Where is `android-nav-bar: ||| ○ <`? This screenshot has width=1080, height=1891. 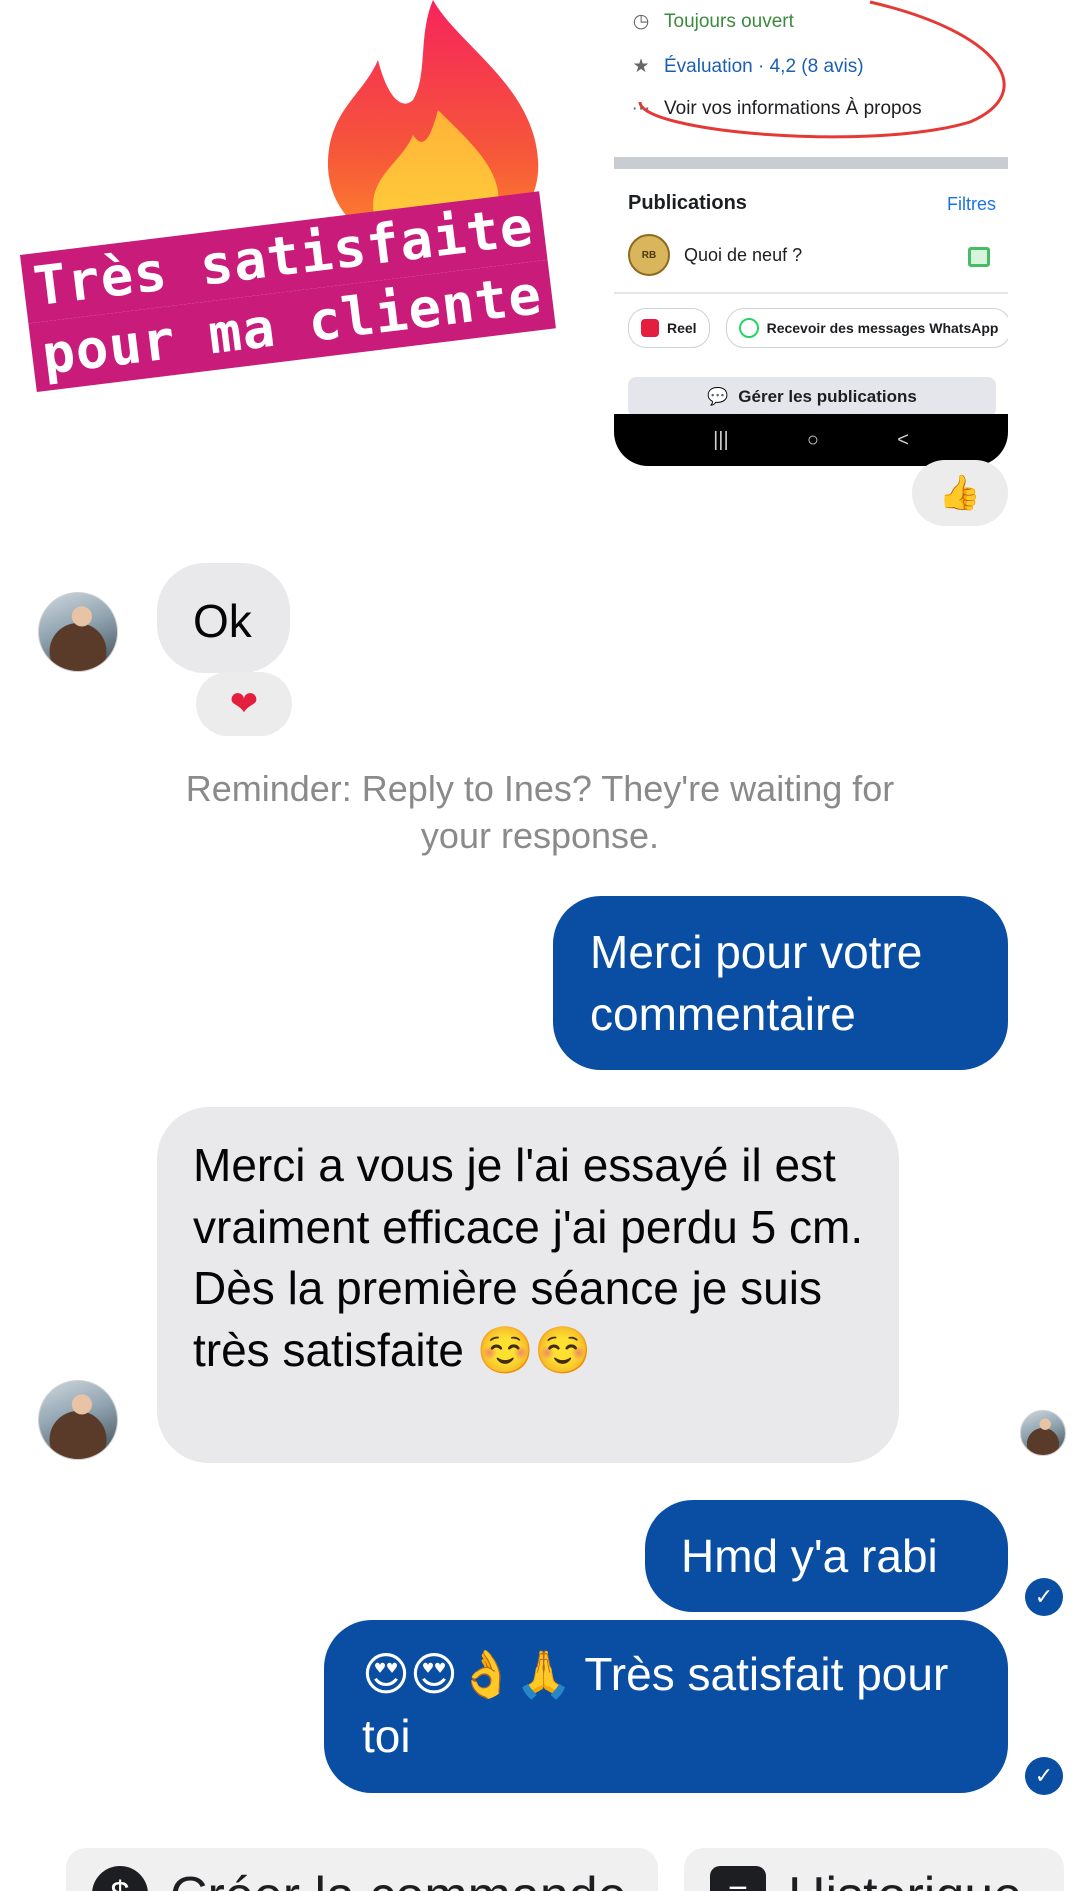 android-nav-bar: ||| ○ < is located at coordinates (811, 440).